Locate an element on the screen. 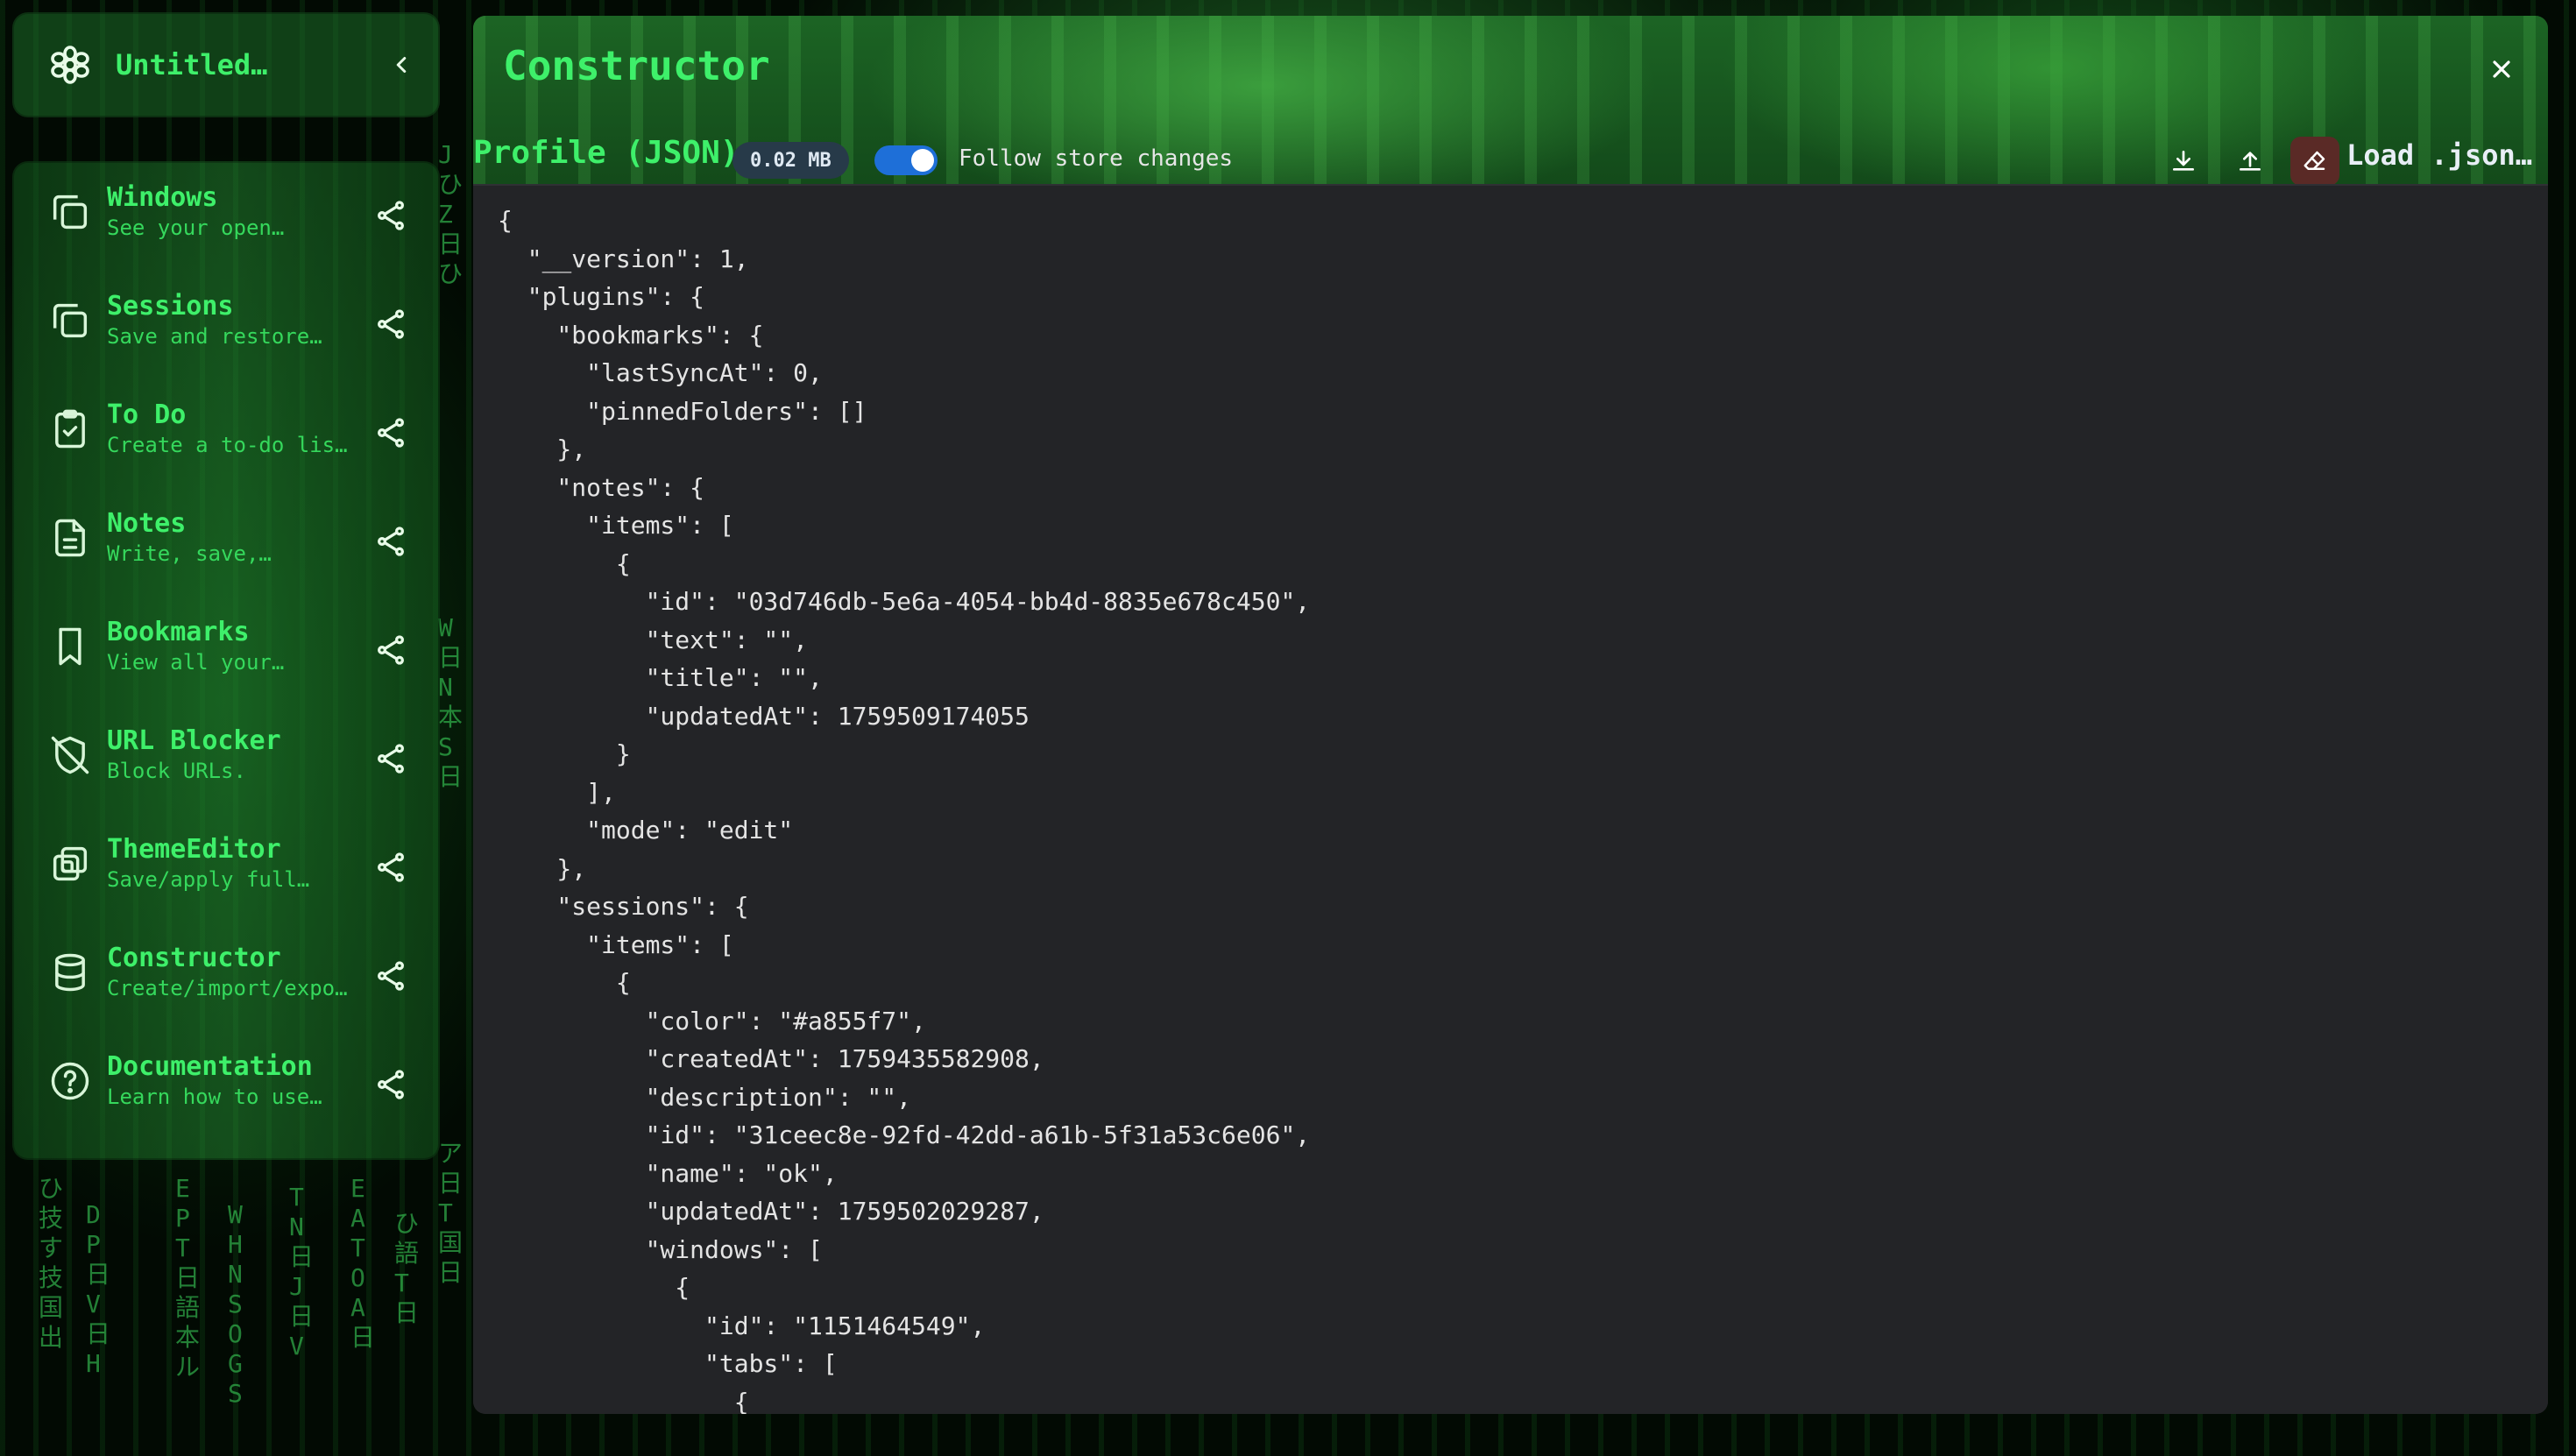  bookmark-icon is located at coordinates (70, 646).